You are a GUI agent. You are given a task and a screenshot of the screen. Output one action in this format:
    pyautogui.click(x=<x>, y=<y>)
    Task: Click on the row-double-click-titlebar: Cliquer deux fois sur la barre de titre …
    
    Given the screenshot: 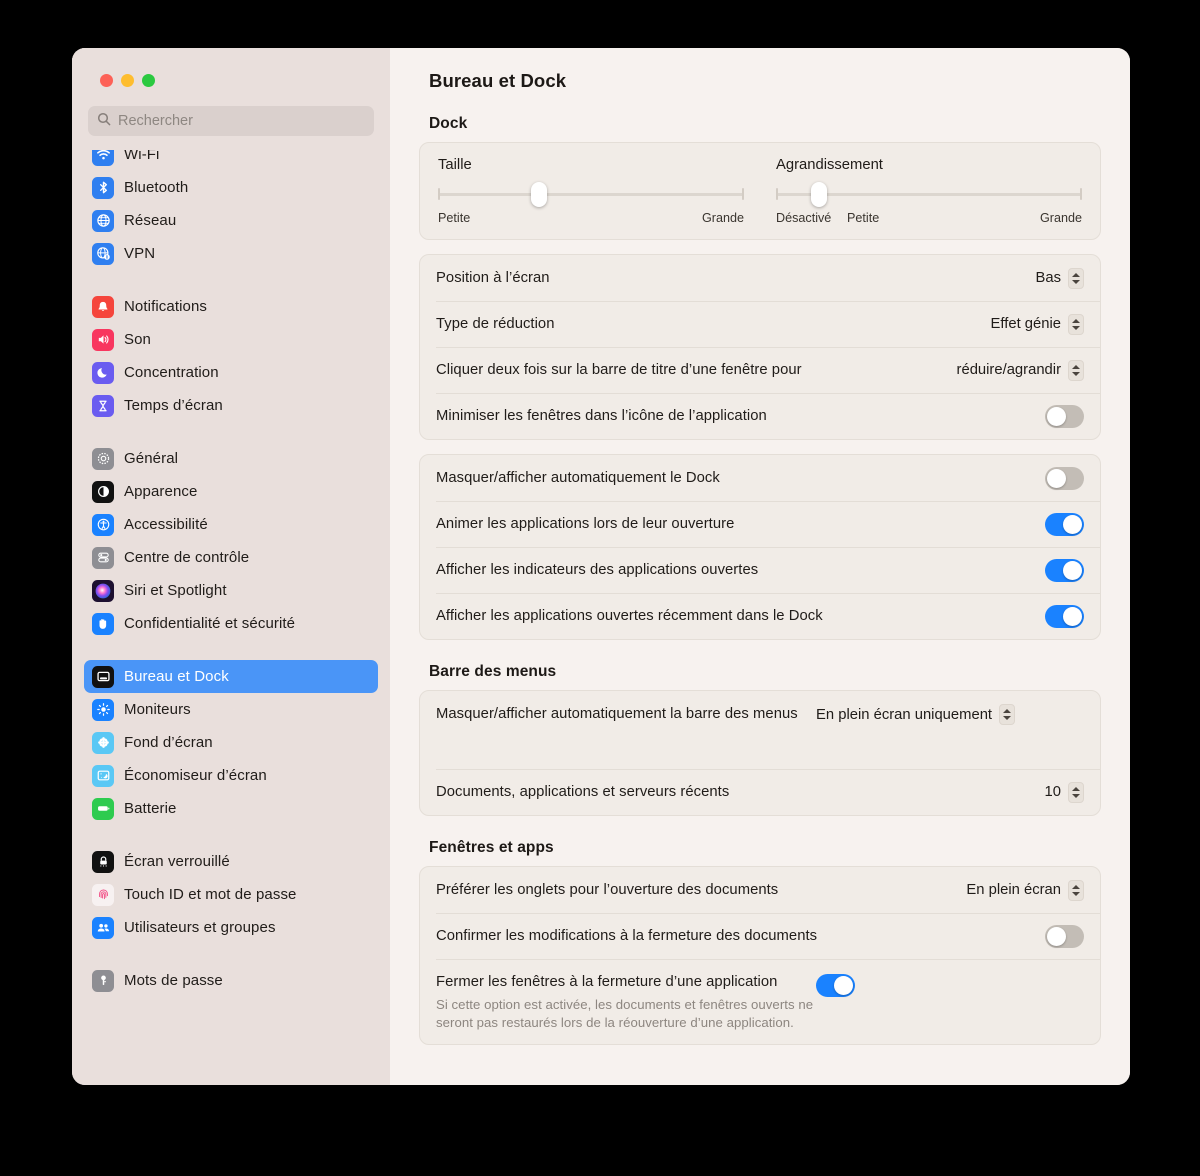 What is the action you would take?
    pyautogui.click(x=760, y=370)
    